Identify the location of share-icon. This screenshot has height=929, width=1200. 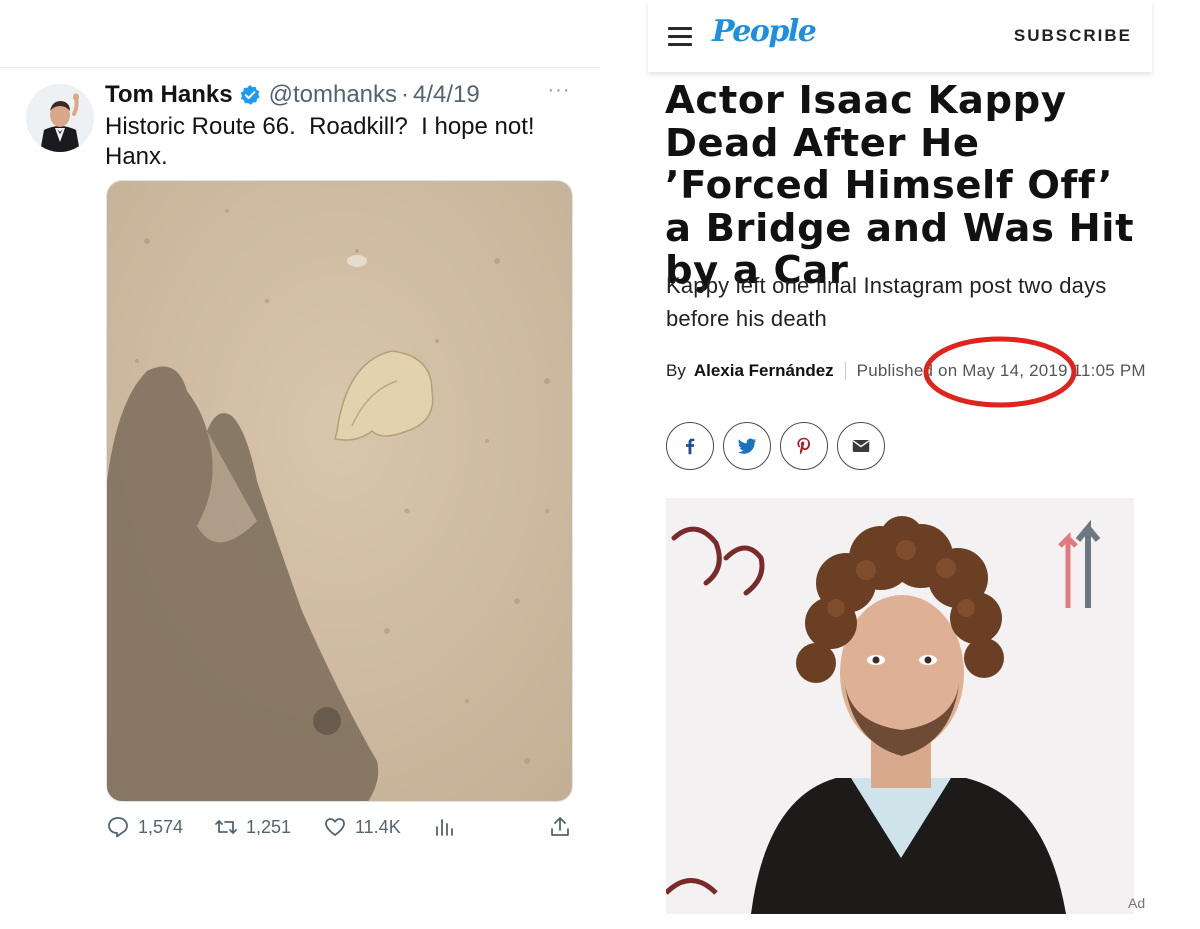
(560, 826).